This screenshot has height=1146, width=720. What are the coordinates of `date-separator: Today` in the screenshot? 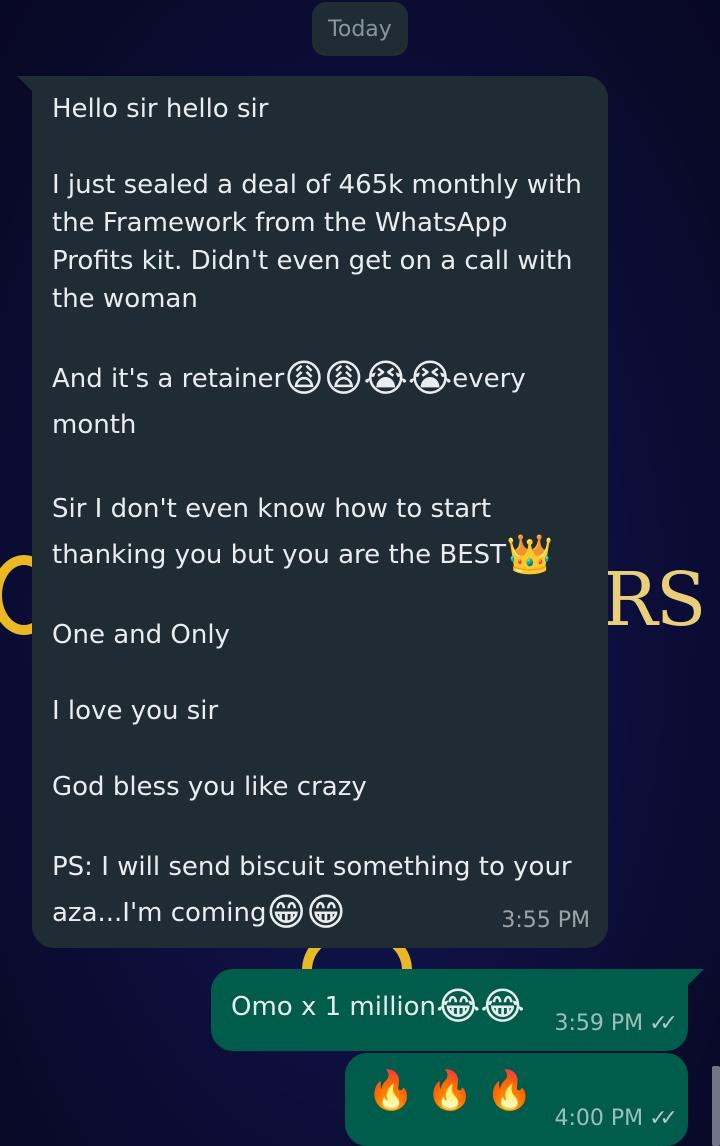 It's located at (360, 29).